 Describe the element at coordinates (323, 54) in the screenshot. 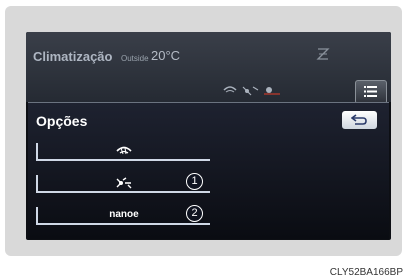

I see `ac-off-icon` at that location.